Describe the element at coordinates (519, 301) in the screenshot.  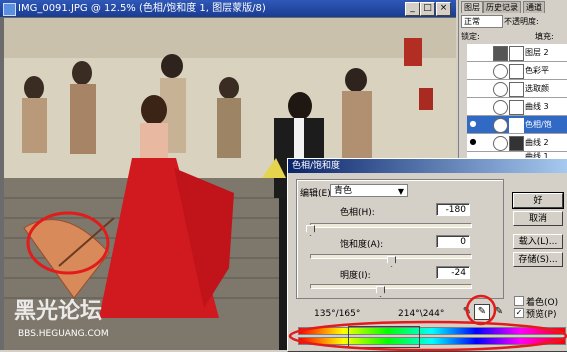
I see `colorize-checkbox` at that location.